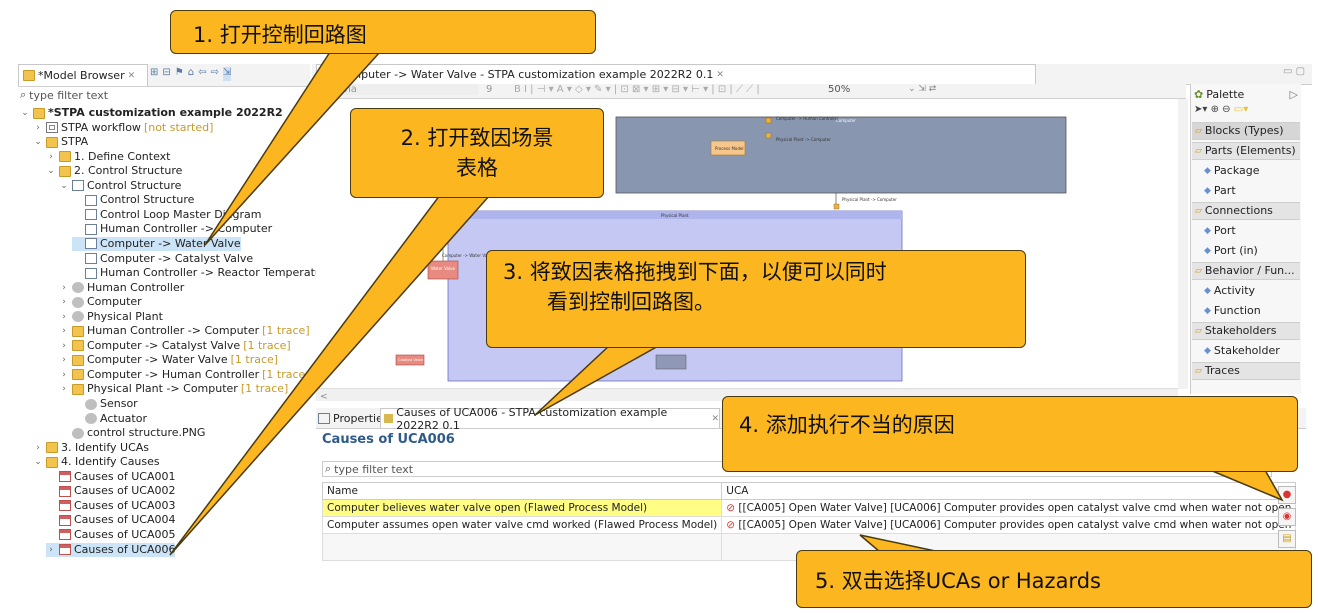 This screenshot has width=1318, height=613. What do you see at coordinates (280, 35) in the screenshot?
I see `callout-1-text: 1. 打开控制回路图` at bounding box center [280, 35].